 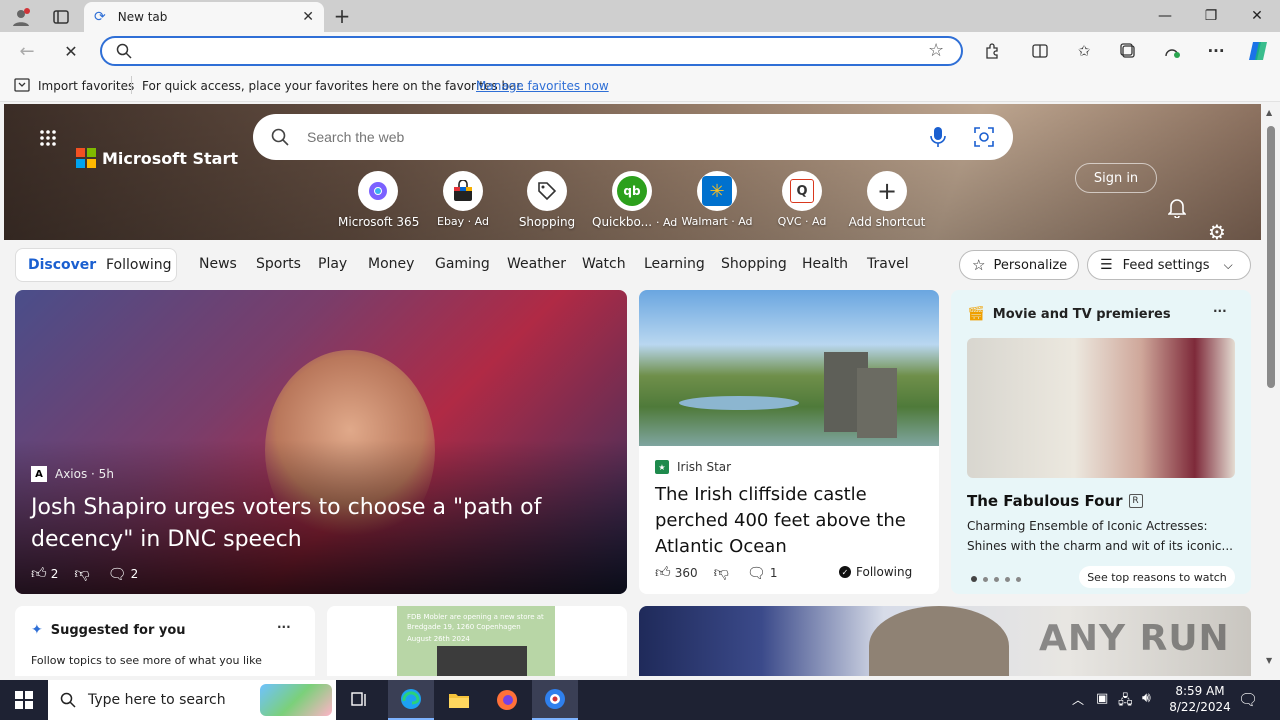 I want to click on ebay-bag-icon, so click(x=463, y=191).